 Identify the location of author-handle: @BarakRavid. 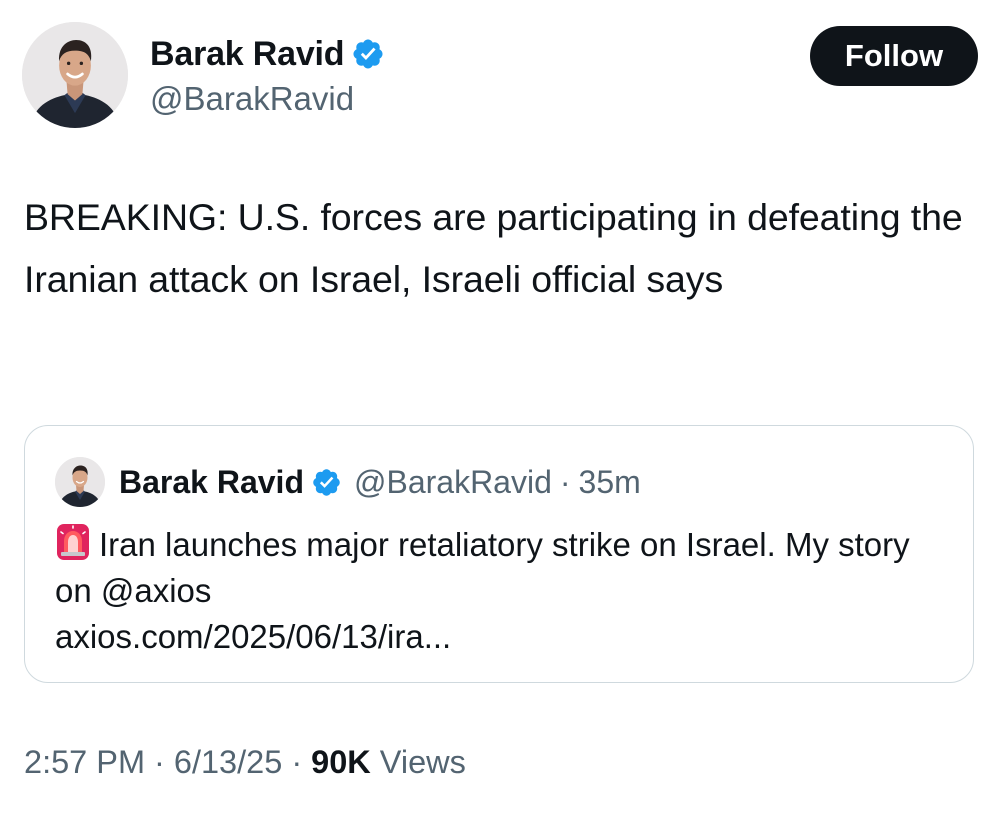
(267, 99).